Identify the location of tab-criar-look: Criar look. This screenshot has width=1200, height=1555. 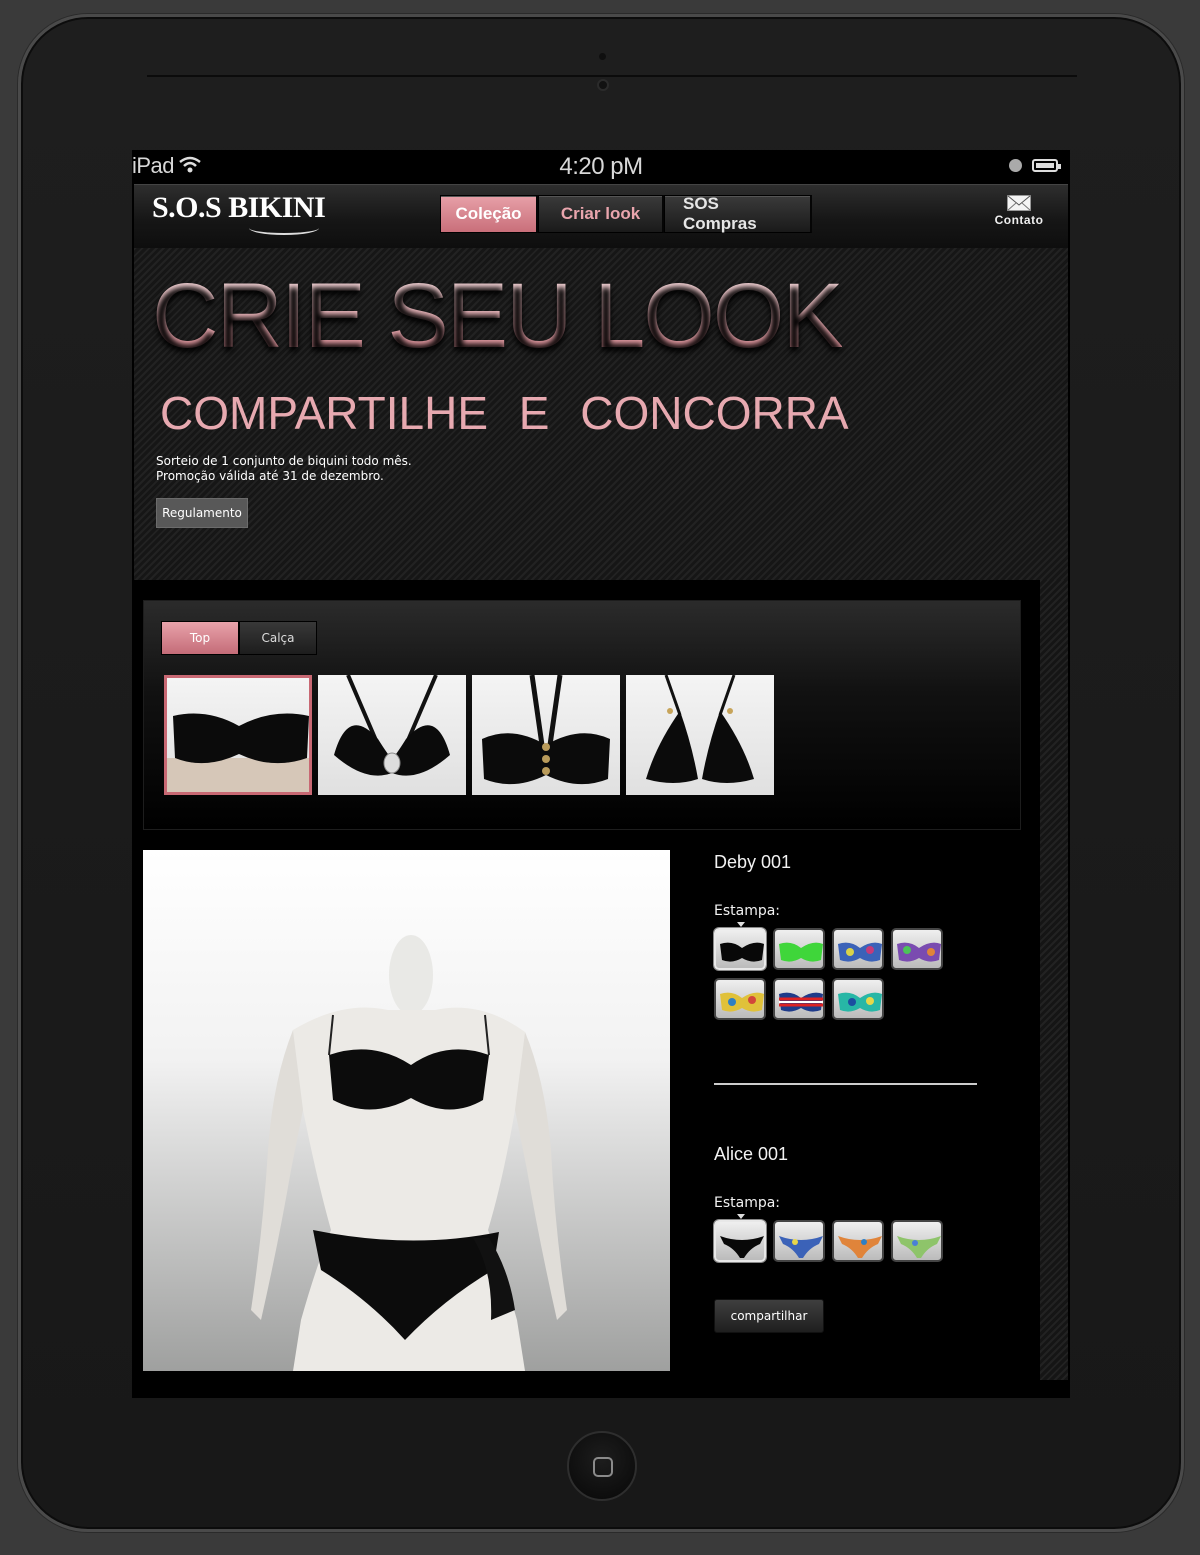
(601, 214).